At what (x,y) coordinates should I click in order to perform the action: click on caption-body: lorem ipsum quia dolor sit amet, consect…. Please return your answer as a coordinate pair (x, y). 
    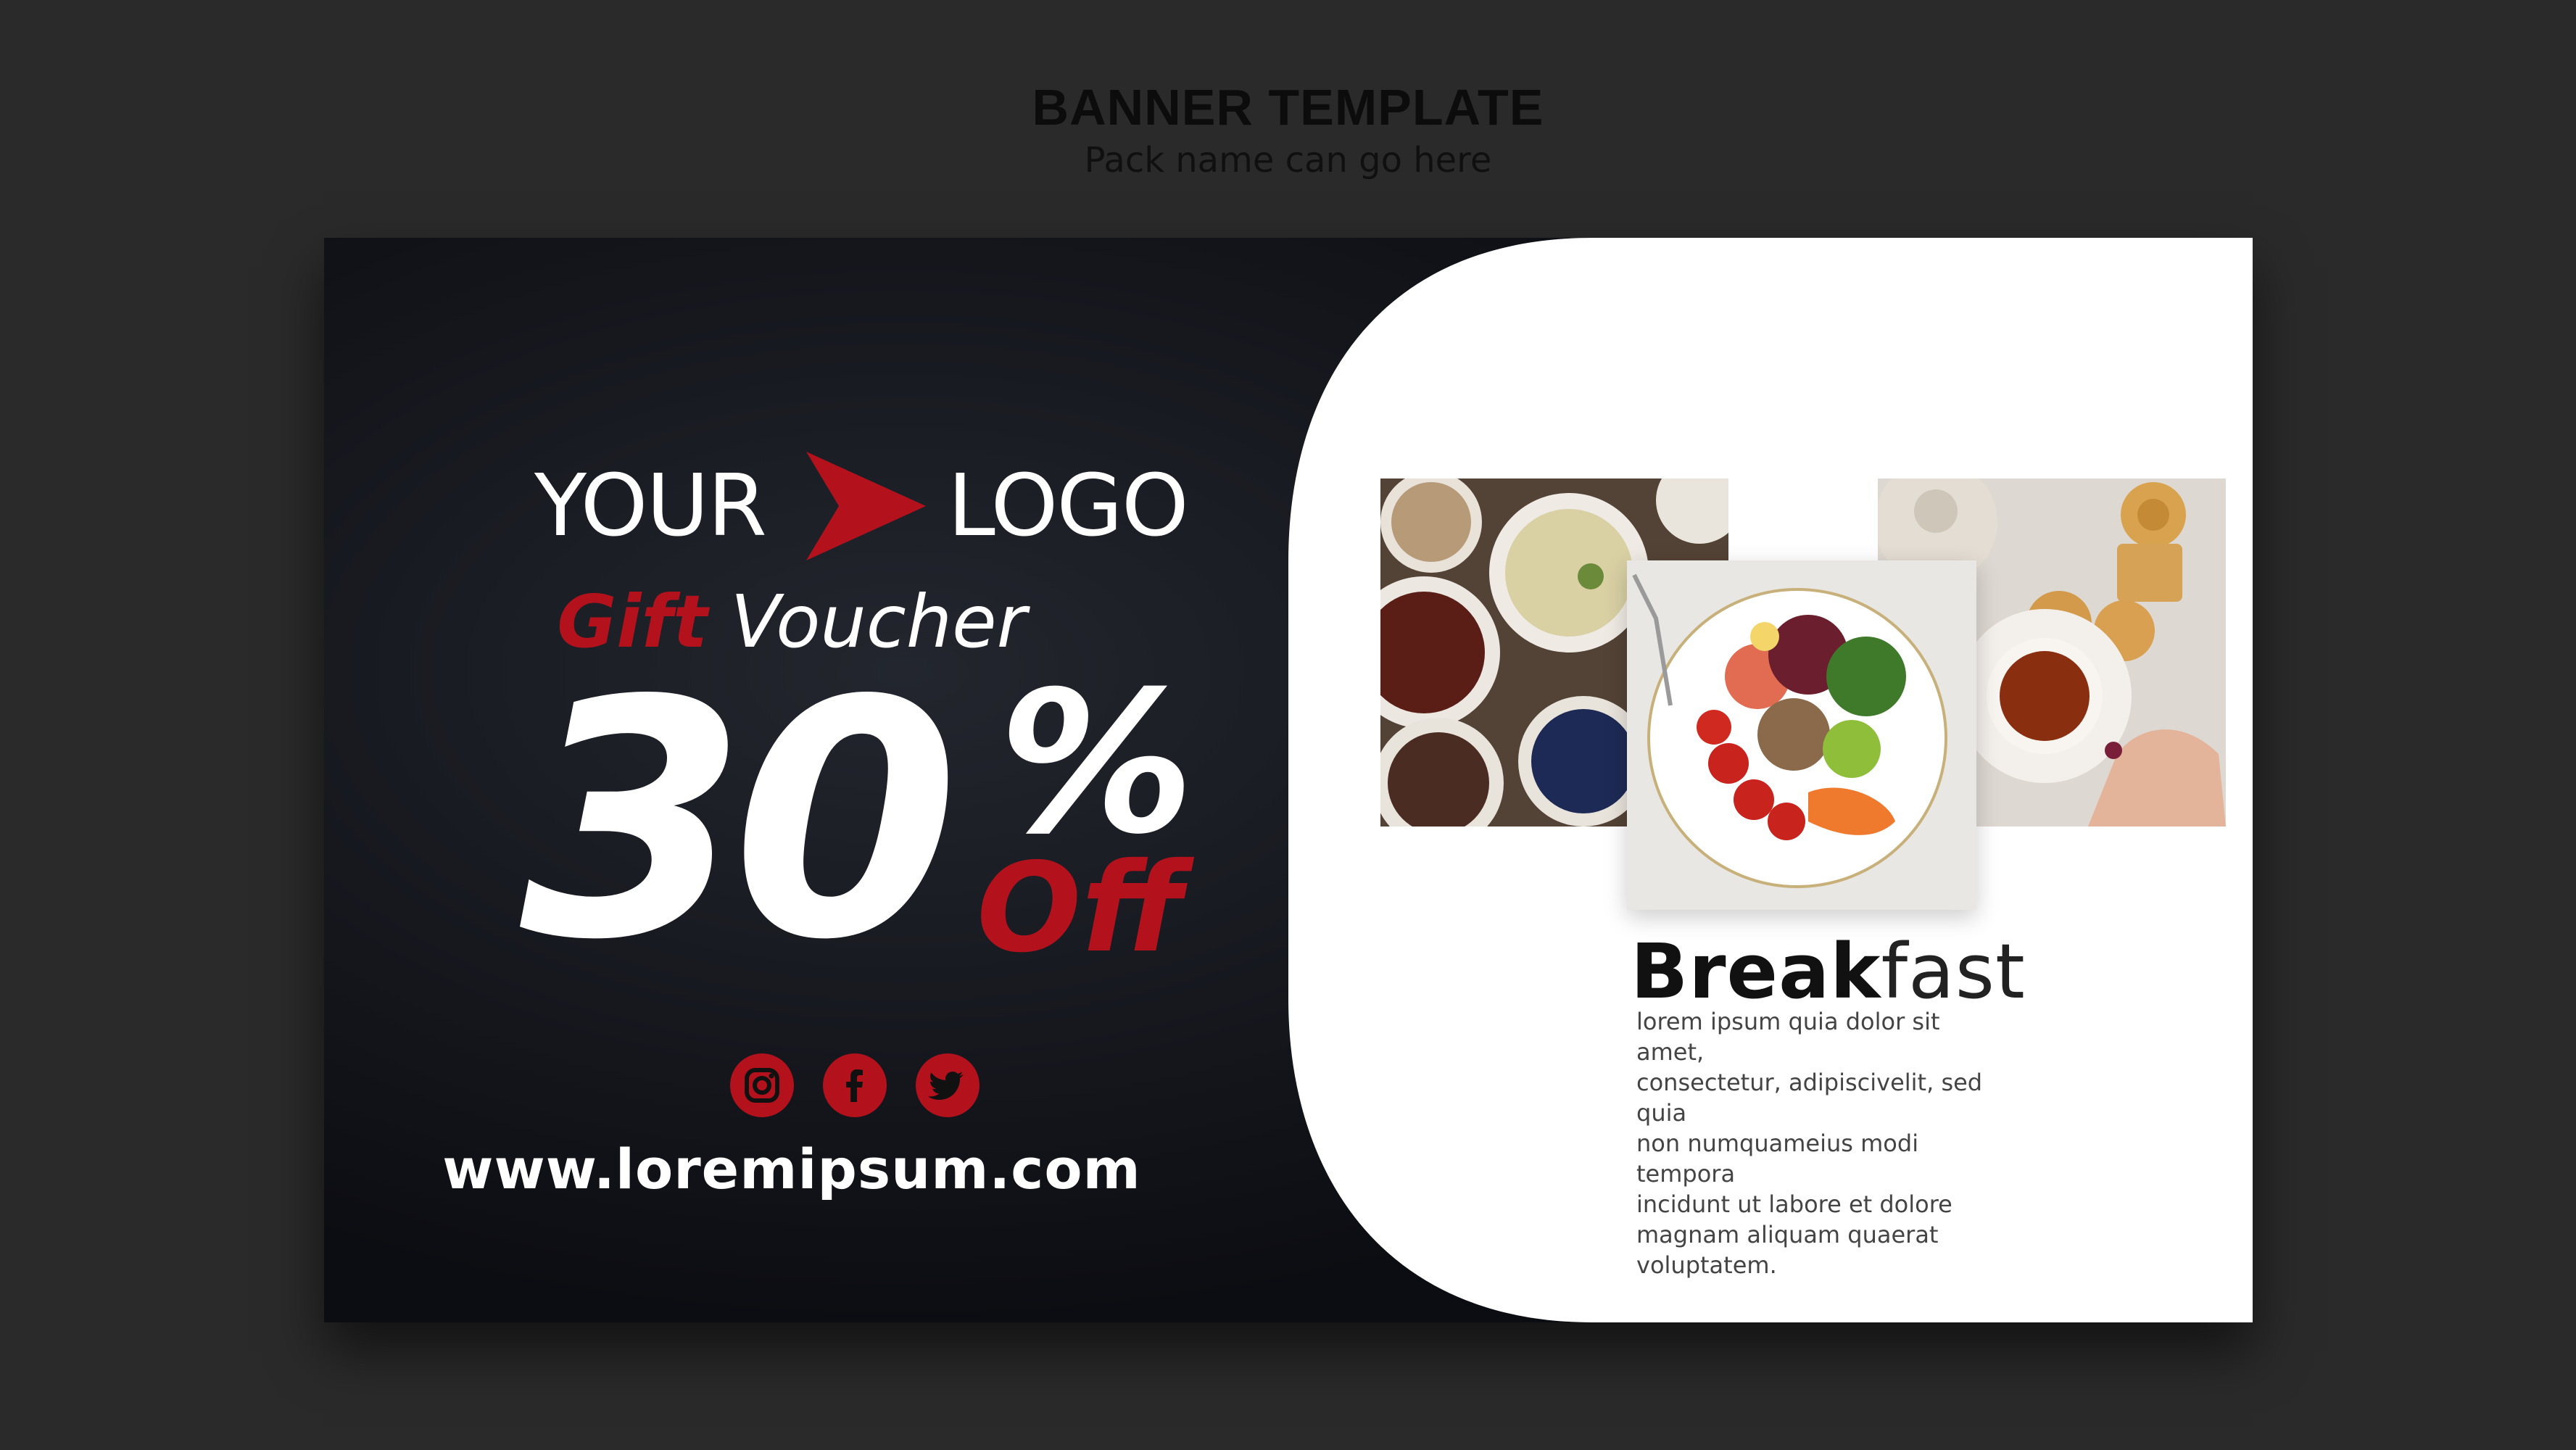
    Looking at the image, I should click on (1809, 1143).